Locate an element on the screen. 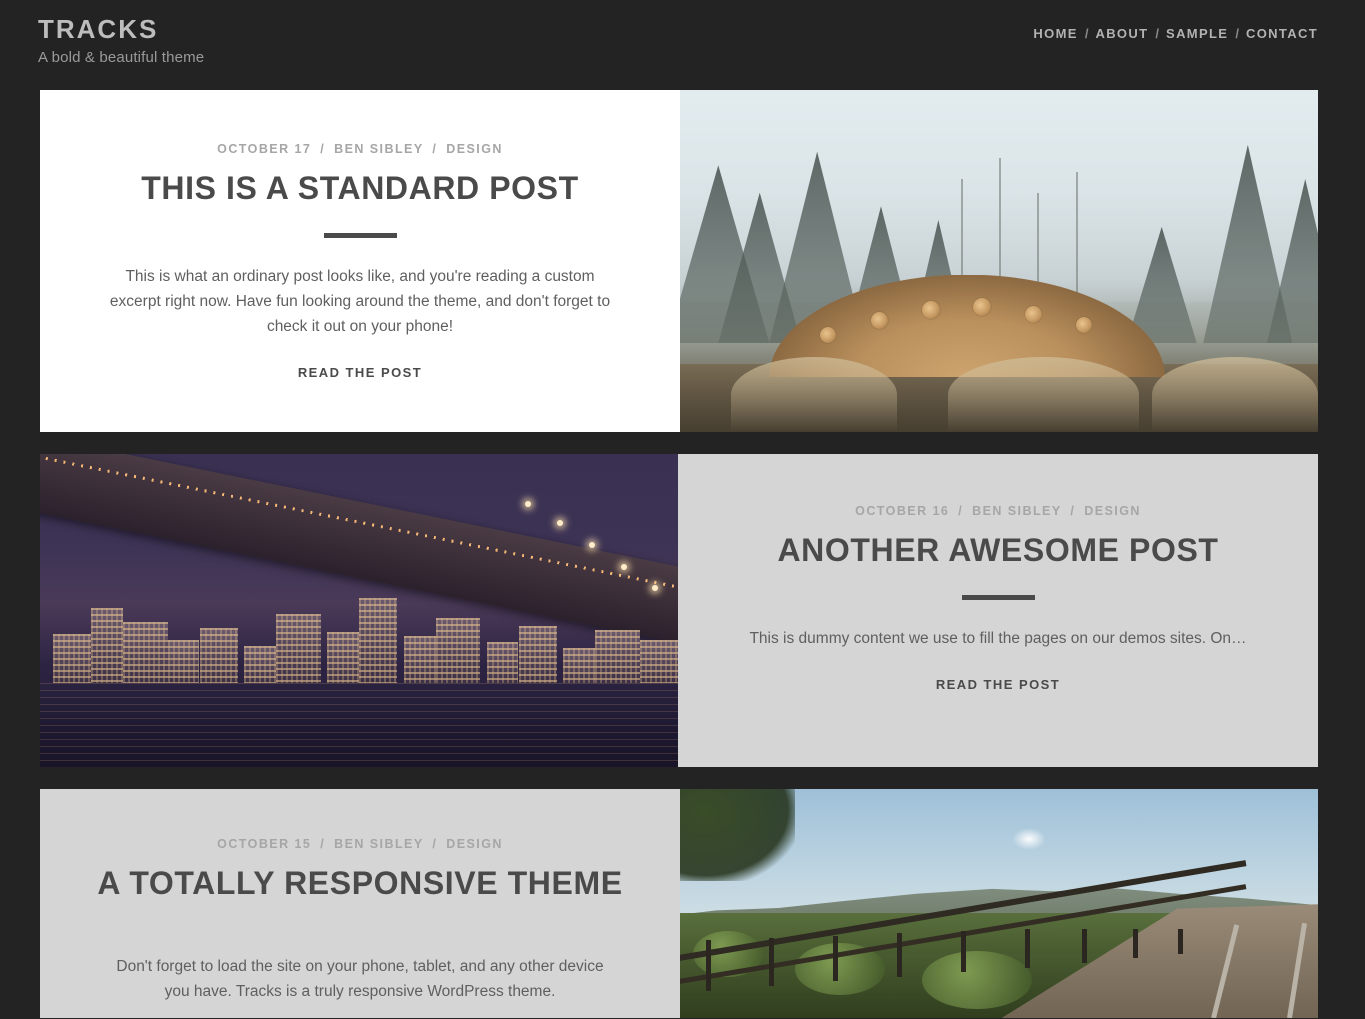  skyline is located at coordinates (359, 635).